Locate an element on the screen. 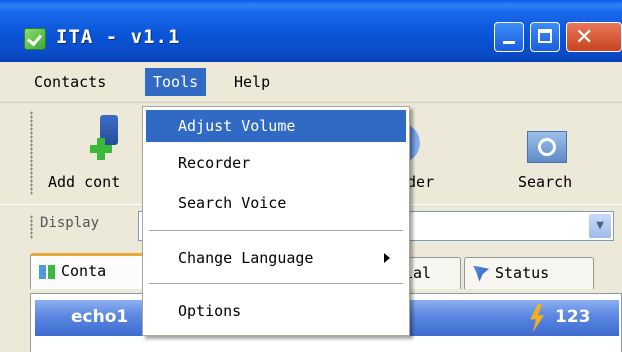 This screenshot has height=352, width=622. chevron-down-icon: ▼ is located at coordinates (600, 226).